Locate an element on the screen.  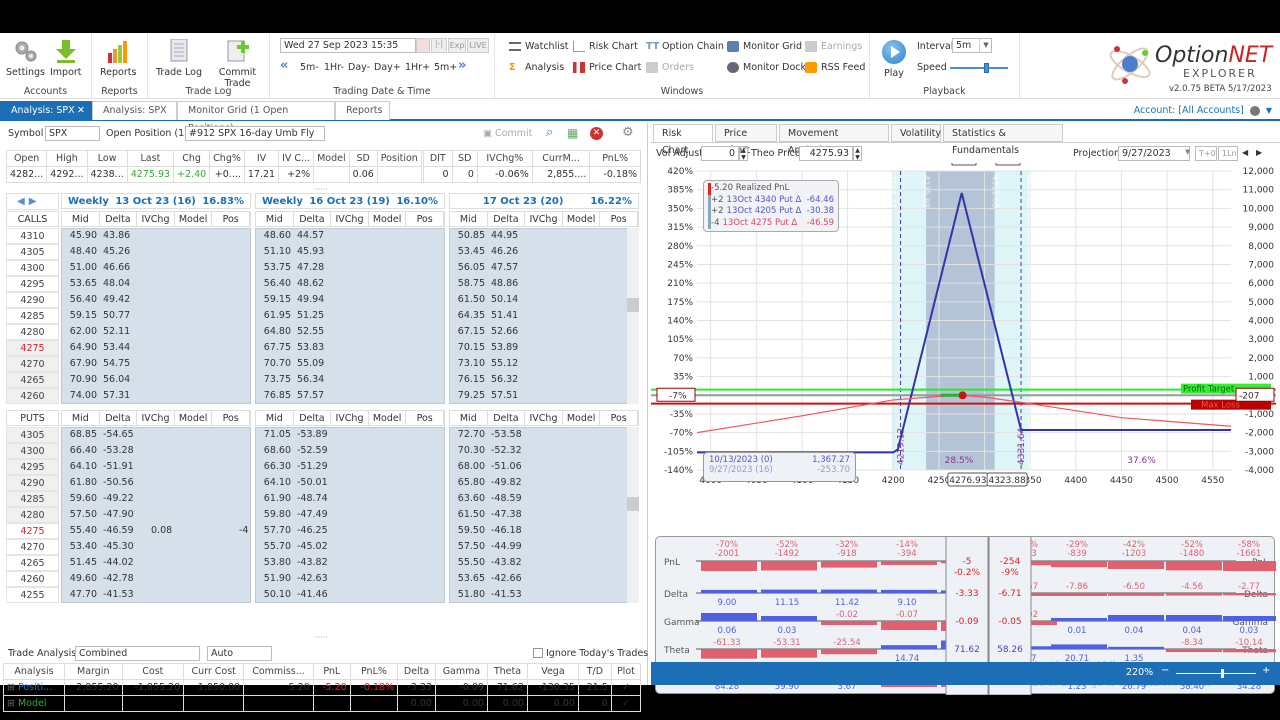
mid-price: 51.80 is located at coordinates (470, 594).